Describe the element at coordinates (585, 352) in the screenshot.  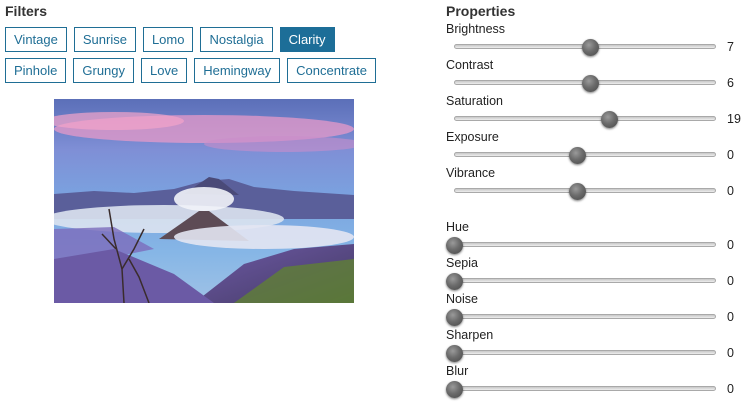
I see `slider-track-sharpen` at that location.